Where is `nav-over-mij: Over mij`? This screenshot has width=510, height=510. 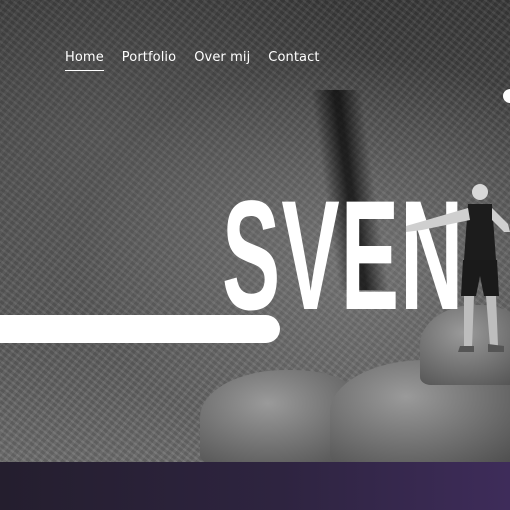
nav-over-mij: Over mij is located at coordinates (222, 60).